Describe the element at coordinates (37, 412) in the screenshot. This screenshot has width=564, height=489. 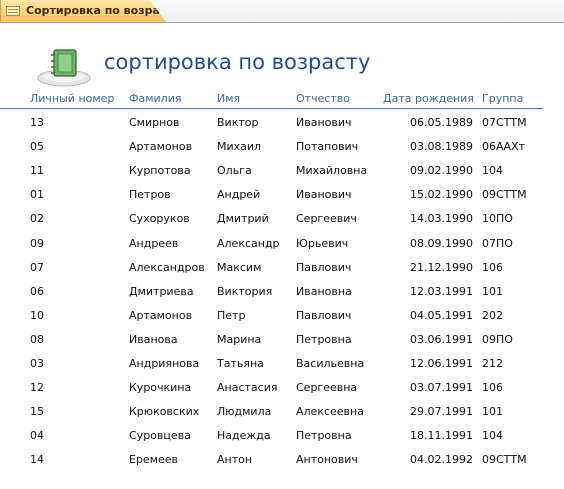
I see `cell-id: 15` at that location.